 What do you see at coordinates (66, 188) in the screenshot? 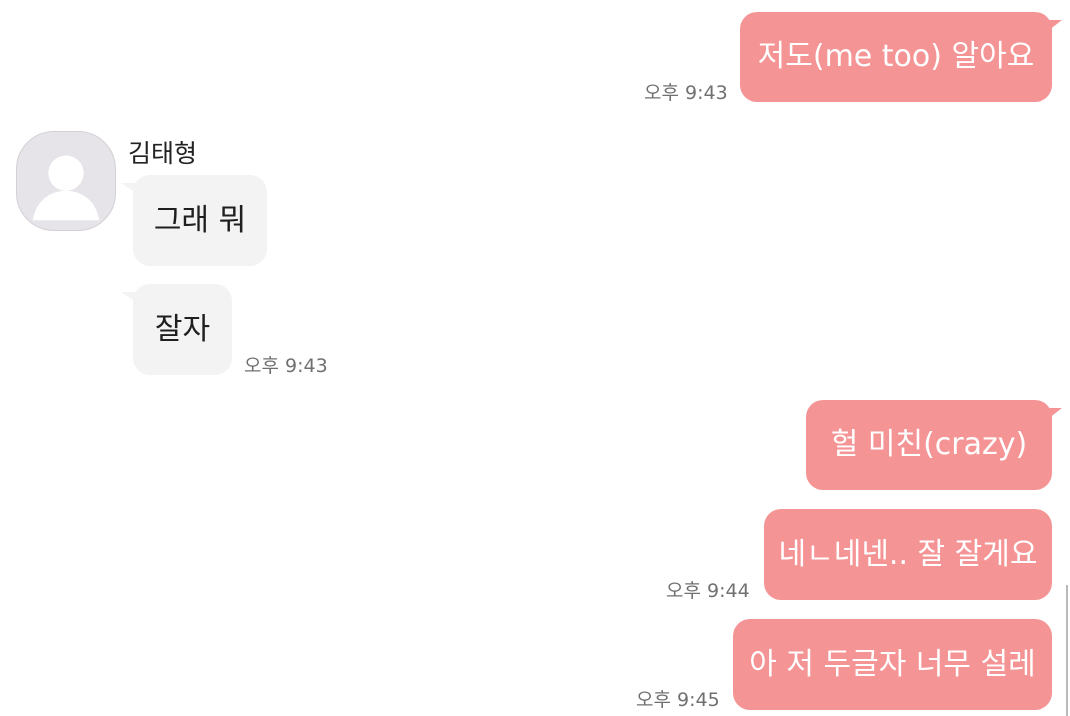
I see `person-silhouette-icon` at bounding box center [66, 188].